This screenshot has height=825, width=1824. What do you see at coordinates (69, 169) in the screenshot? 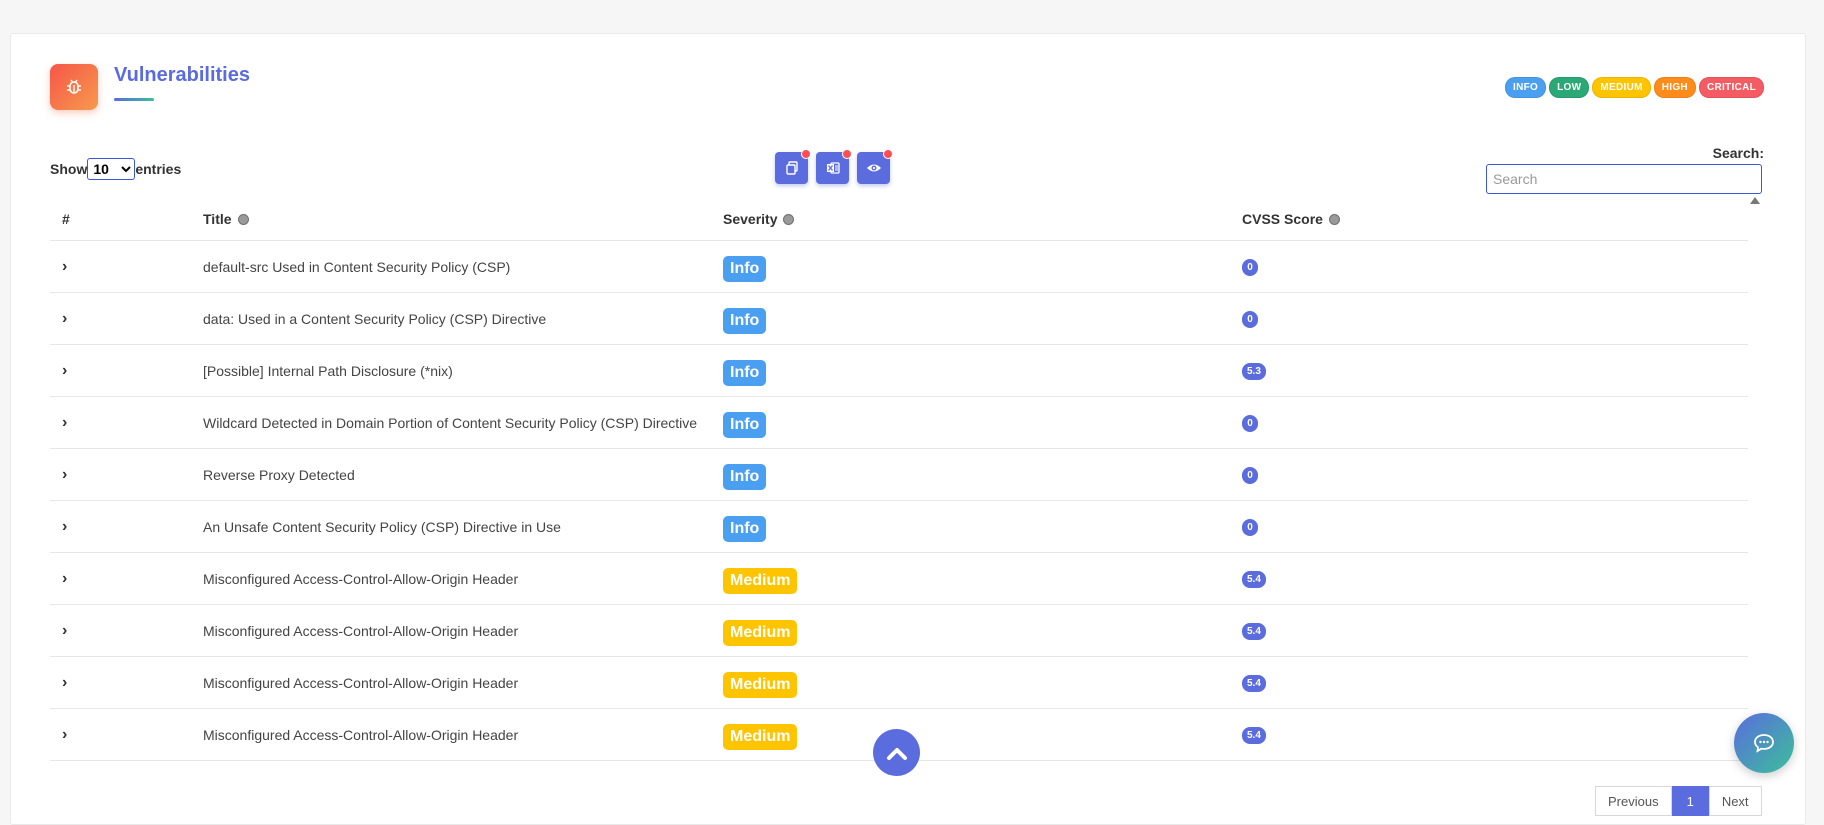
I see `show-label: Show` at bounding box center [69, 169].